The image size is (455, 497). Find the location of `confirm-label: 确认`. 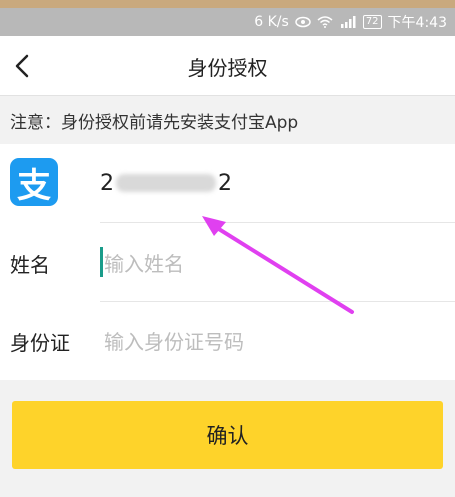

confirm-label: 确认 is located at coordinates (227, 436).